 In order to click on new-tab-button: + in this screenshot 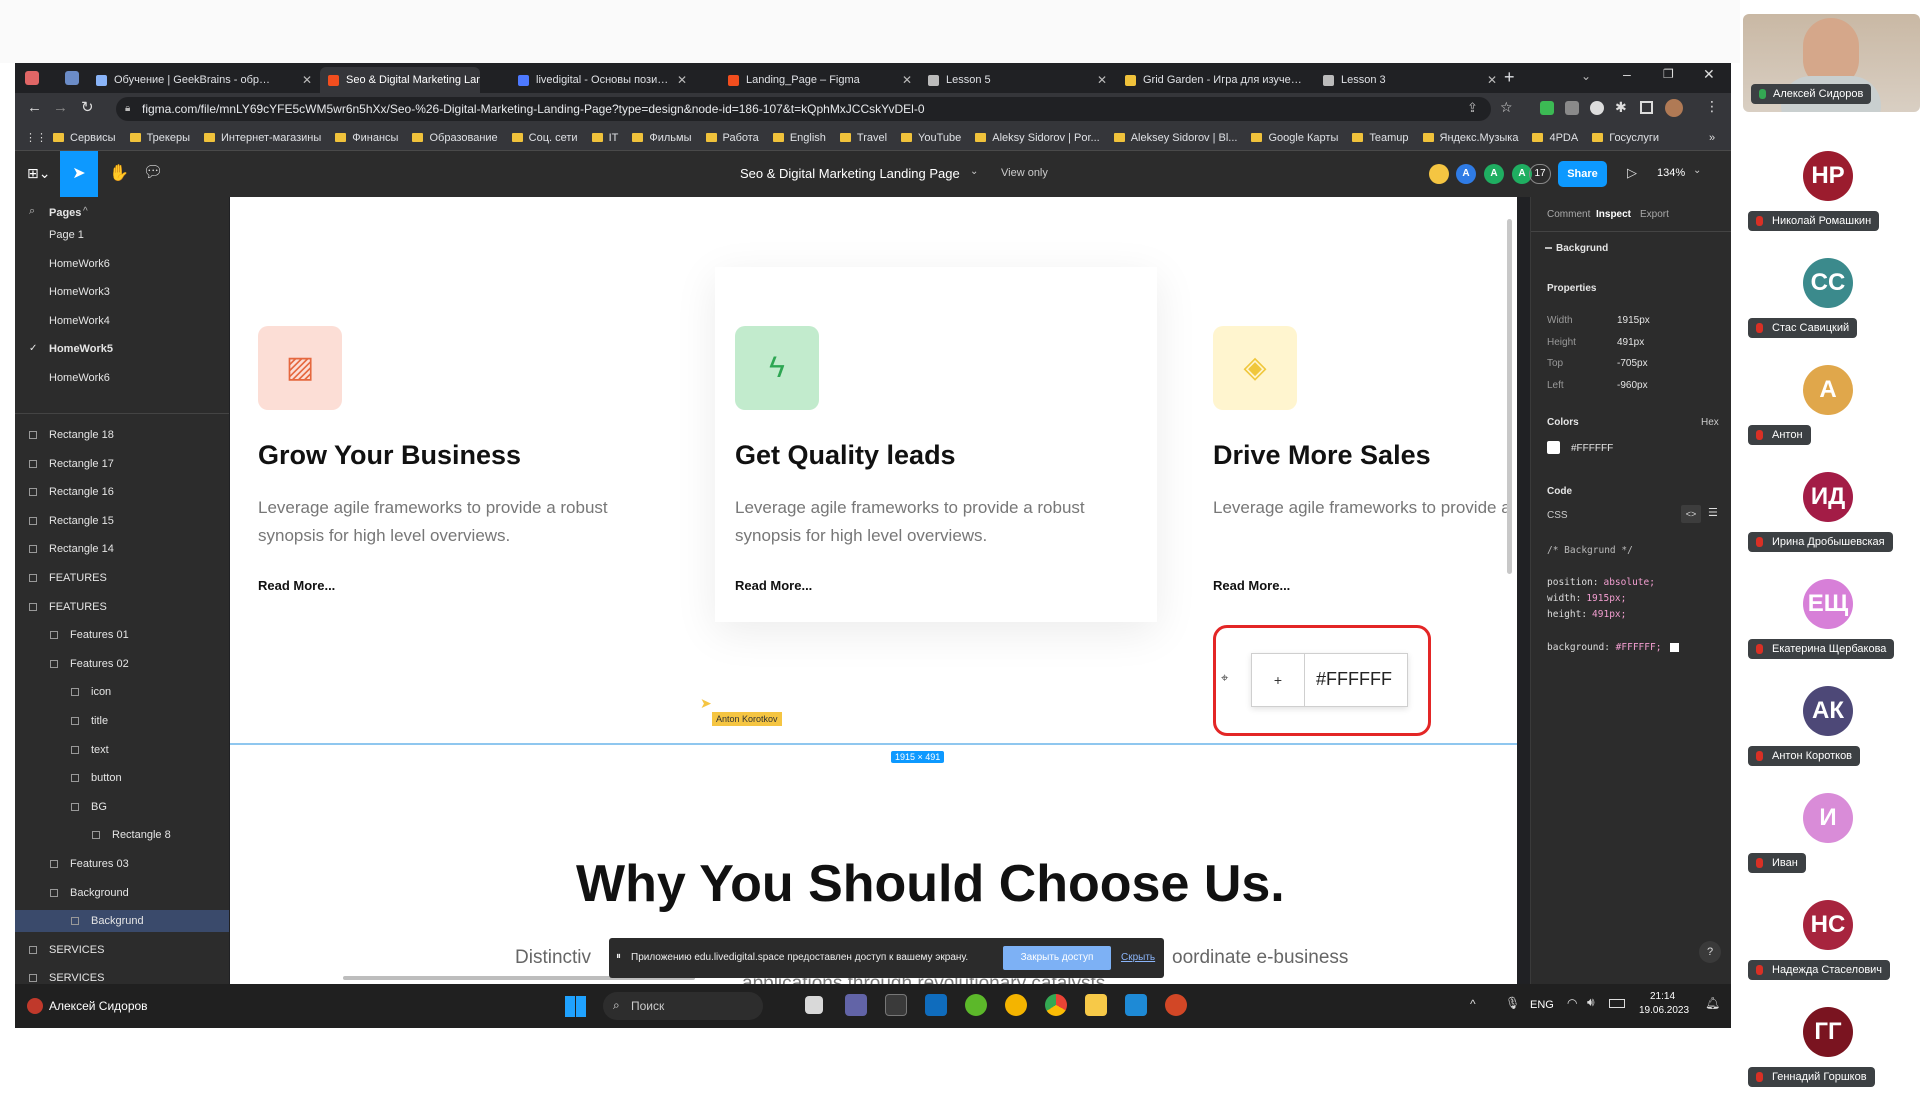, I will do `click(1509, 77)`.